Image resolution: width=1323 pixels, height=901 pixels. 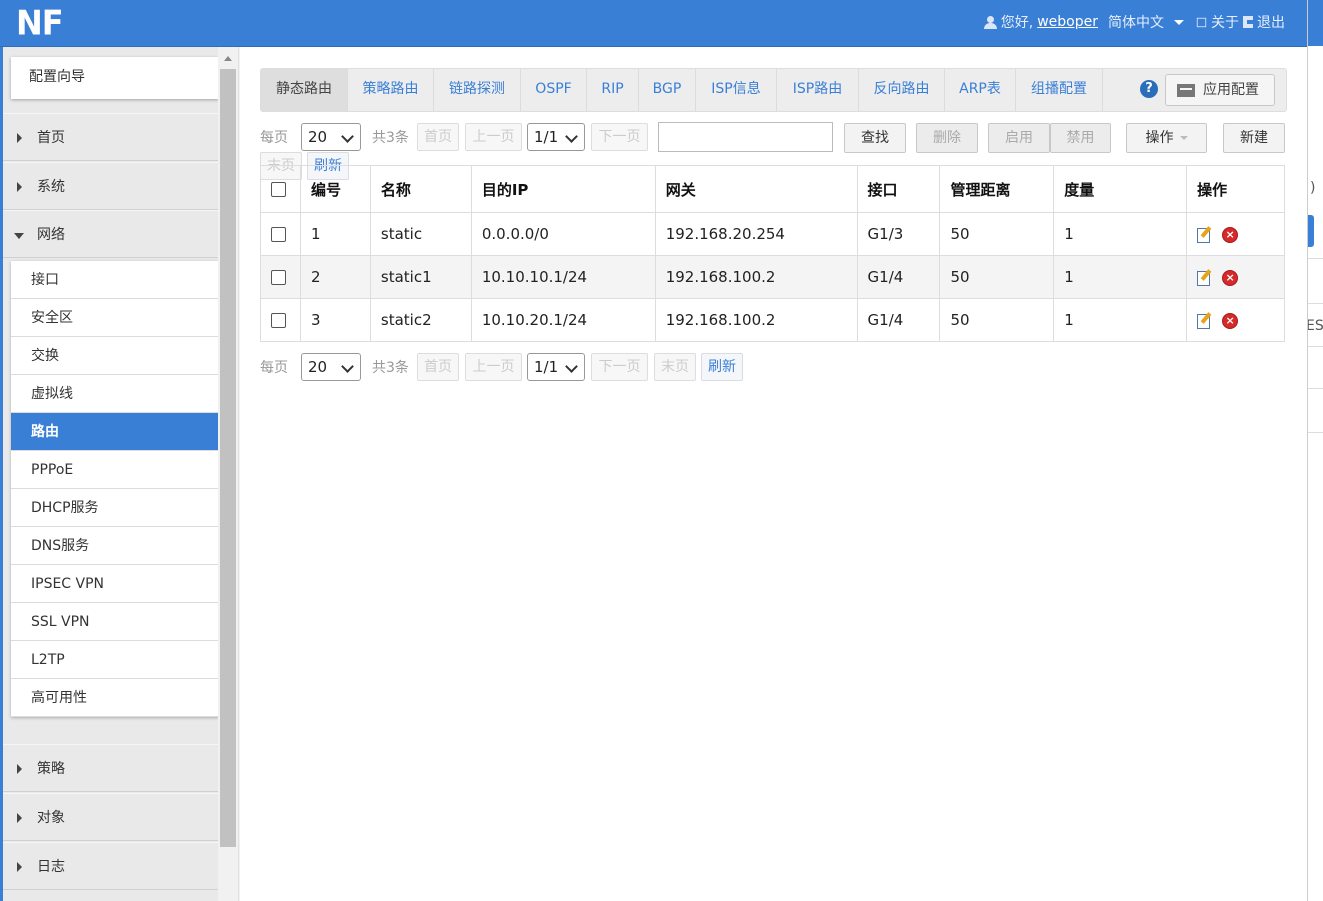 I want to click on sidebar-item-interface: 接口, so click(x=114, y=280).